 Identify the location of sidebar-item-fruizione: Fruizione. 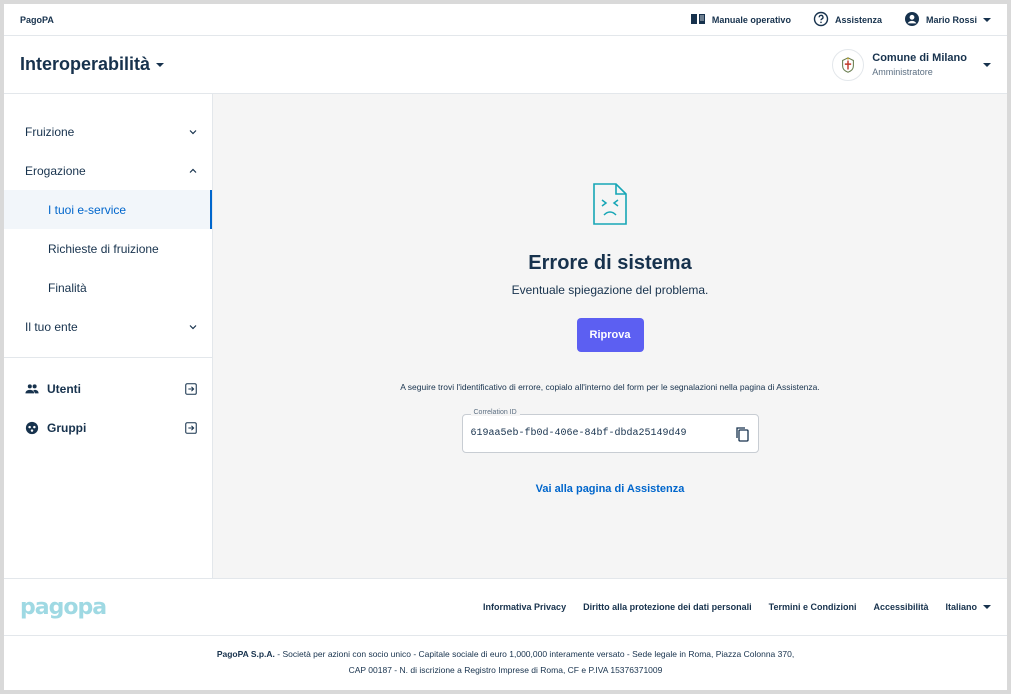
(108, 131).